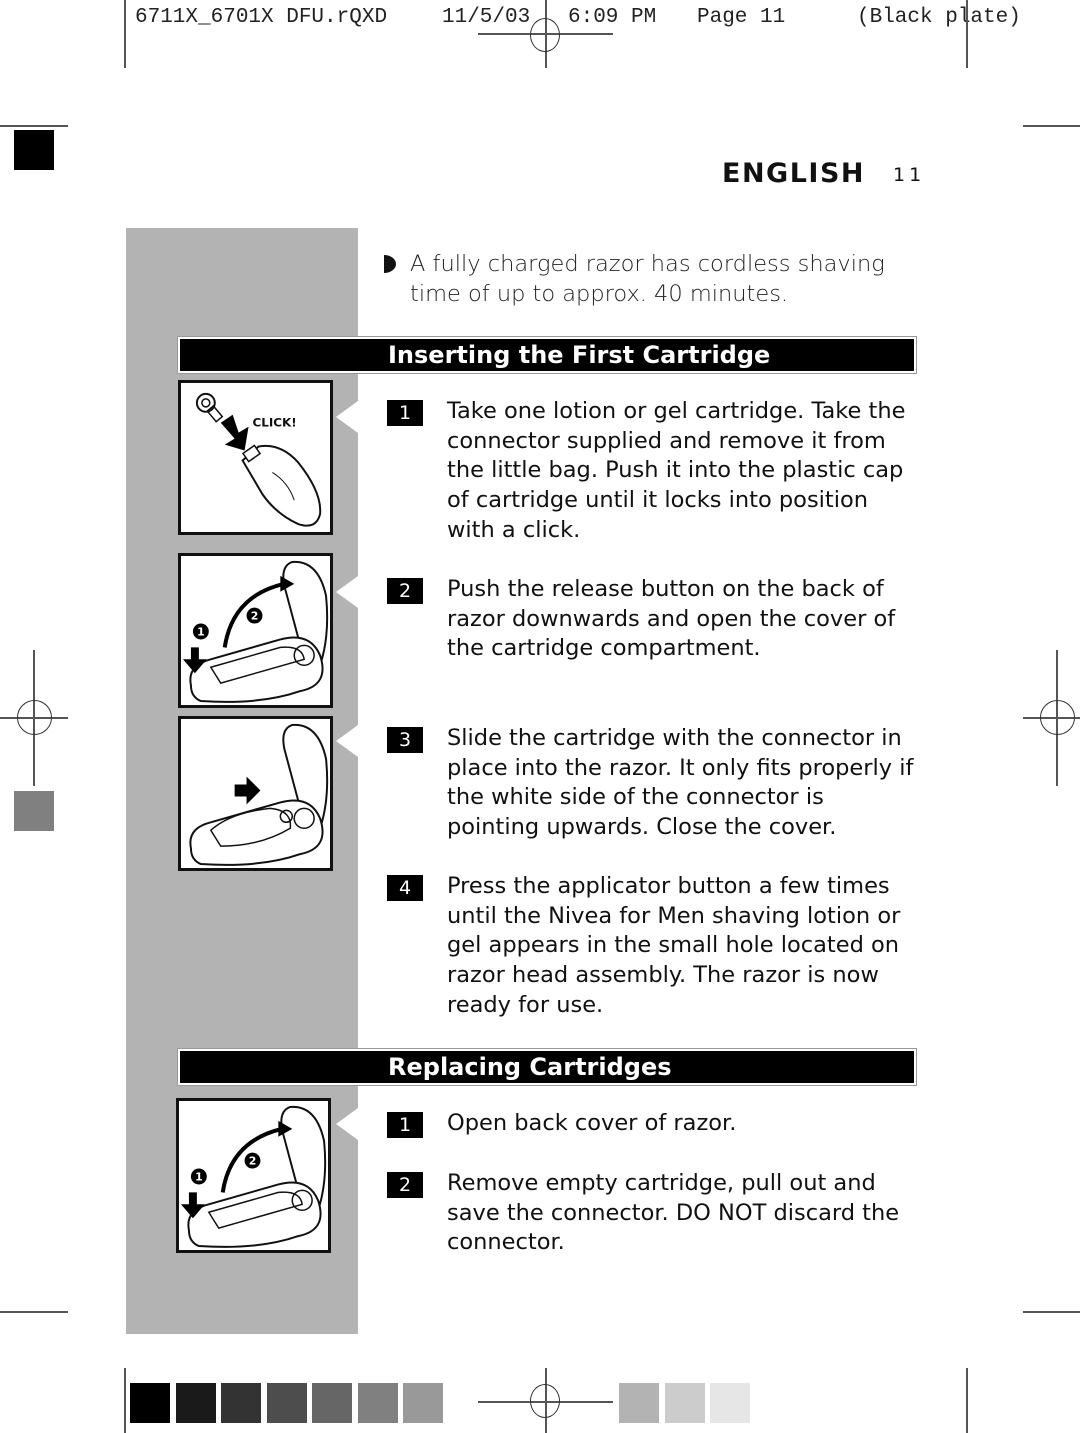 This screenshot has width=1080, height=1433. I want to click on half-circle-bullet-icon, so click(390, 264).